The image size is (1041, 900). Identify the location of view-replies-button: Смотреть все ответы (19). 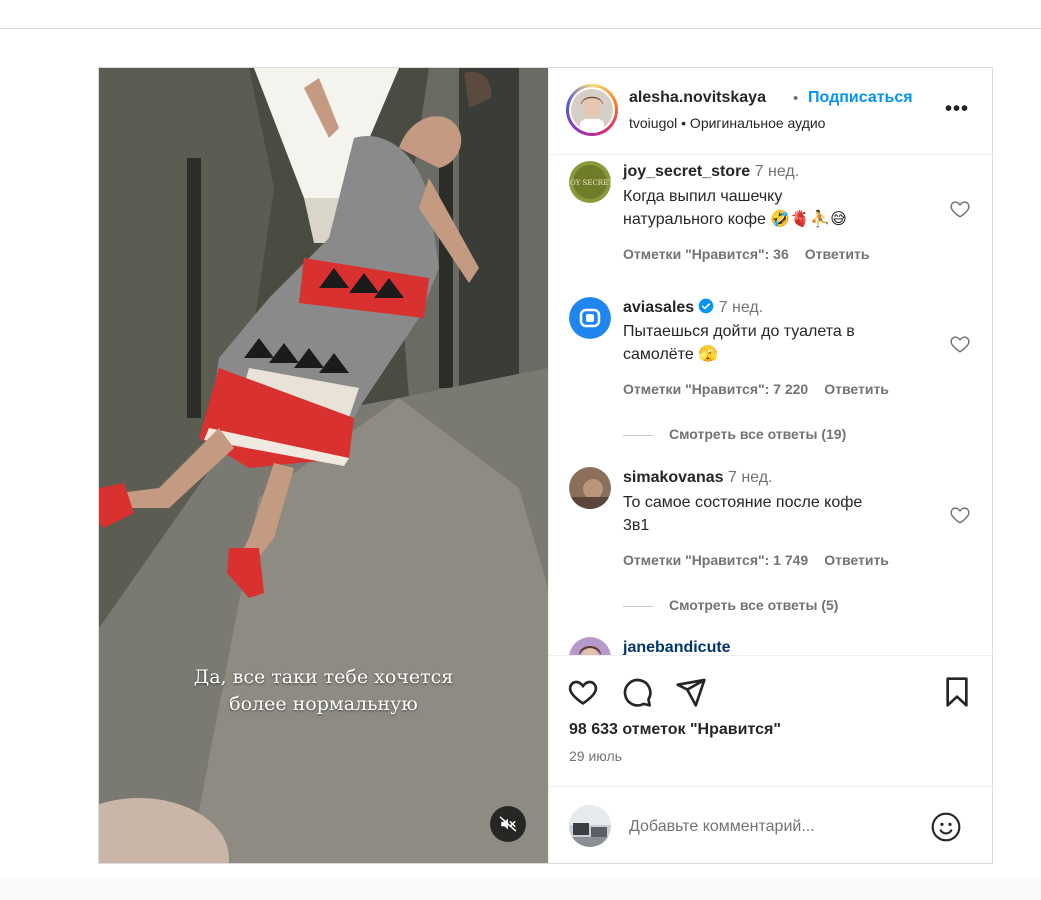
(734, 434).